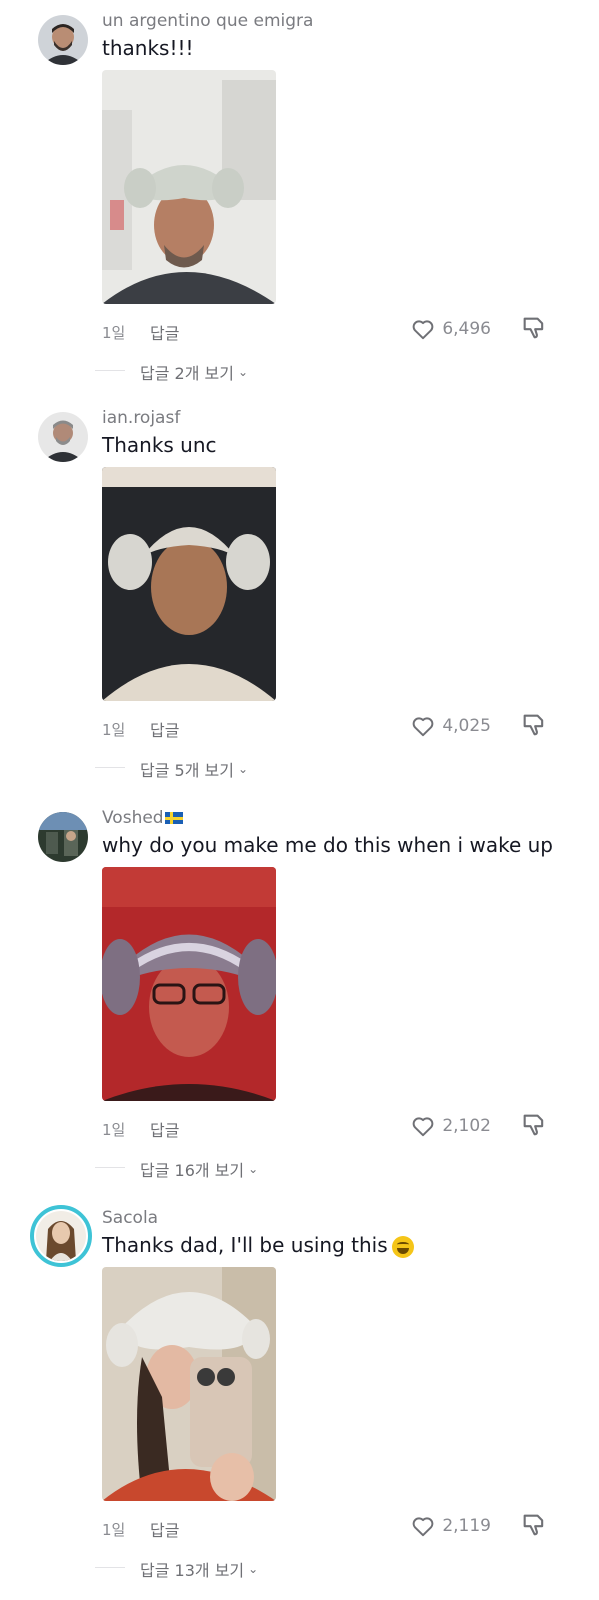 The image size is (599, 1600). Describe the element at coordinates (133, 818) in the screenshot. I see `username-text: Voshed` at that location.